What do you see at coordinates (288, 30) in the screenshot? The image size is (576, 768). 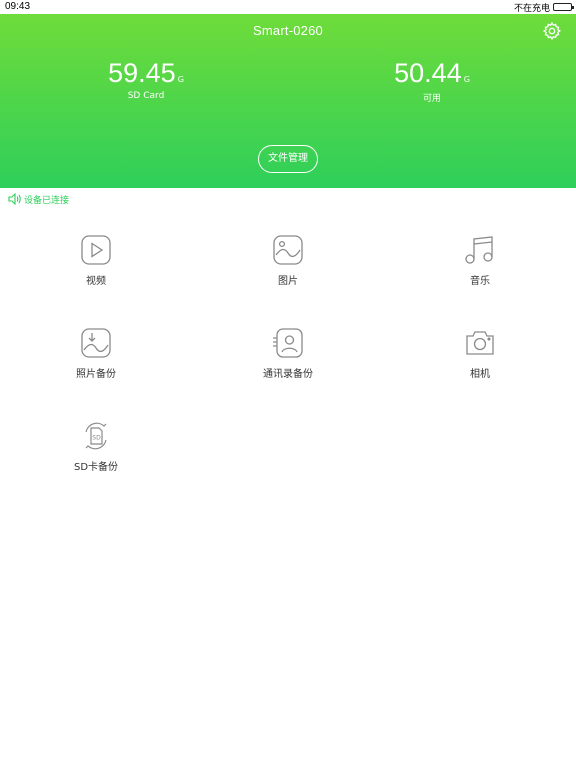 I see `device-name: Smart-0260` at bounding box center [288, 30].